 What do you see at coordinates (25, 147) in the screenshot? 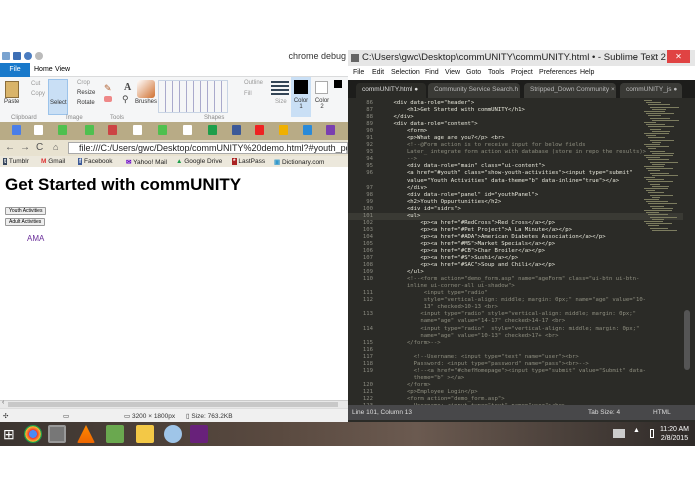
I see `forward-icon: →` at bounding box center [25, 147].